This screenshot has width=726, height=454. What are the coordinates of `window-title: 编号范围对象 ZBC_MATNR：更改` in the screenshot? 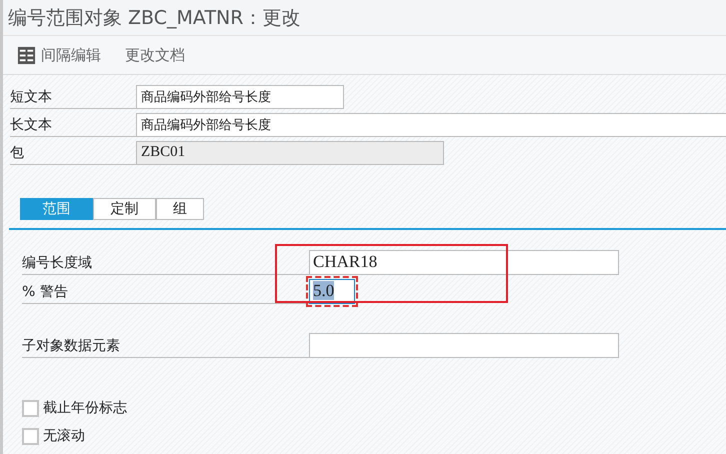 It's located at (154, 18).